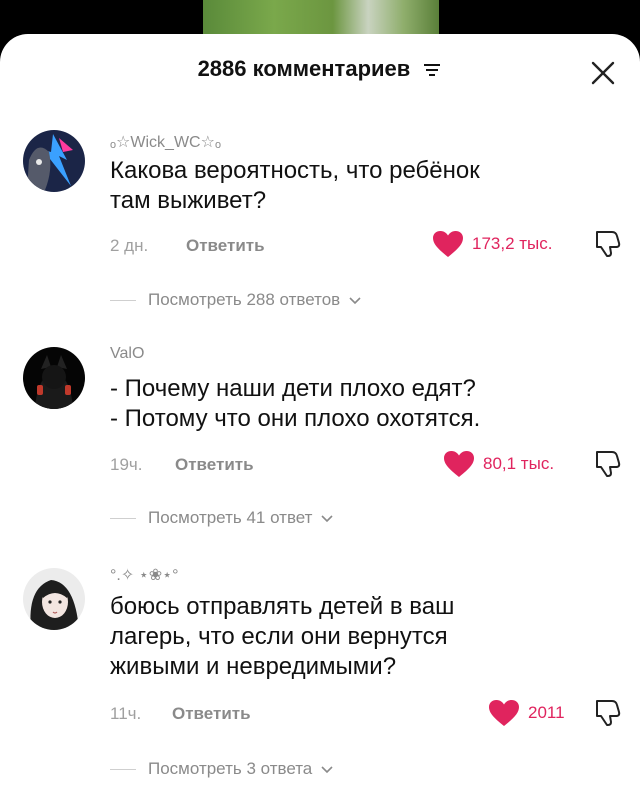 The width and height of the screenshot is (640, 798). What do you see at coordinates (295, 418) in the screenshot?
I see `comment-text-line: - Потому что они плохо охотятся.` at bounding box center [295, 418].